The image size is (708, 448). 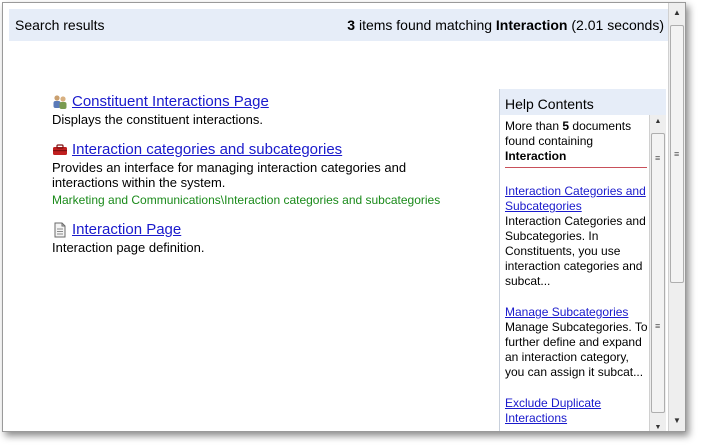 I want to click on help-entry: Exclude Duplicate Interactions, so click(x=577, y=411).